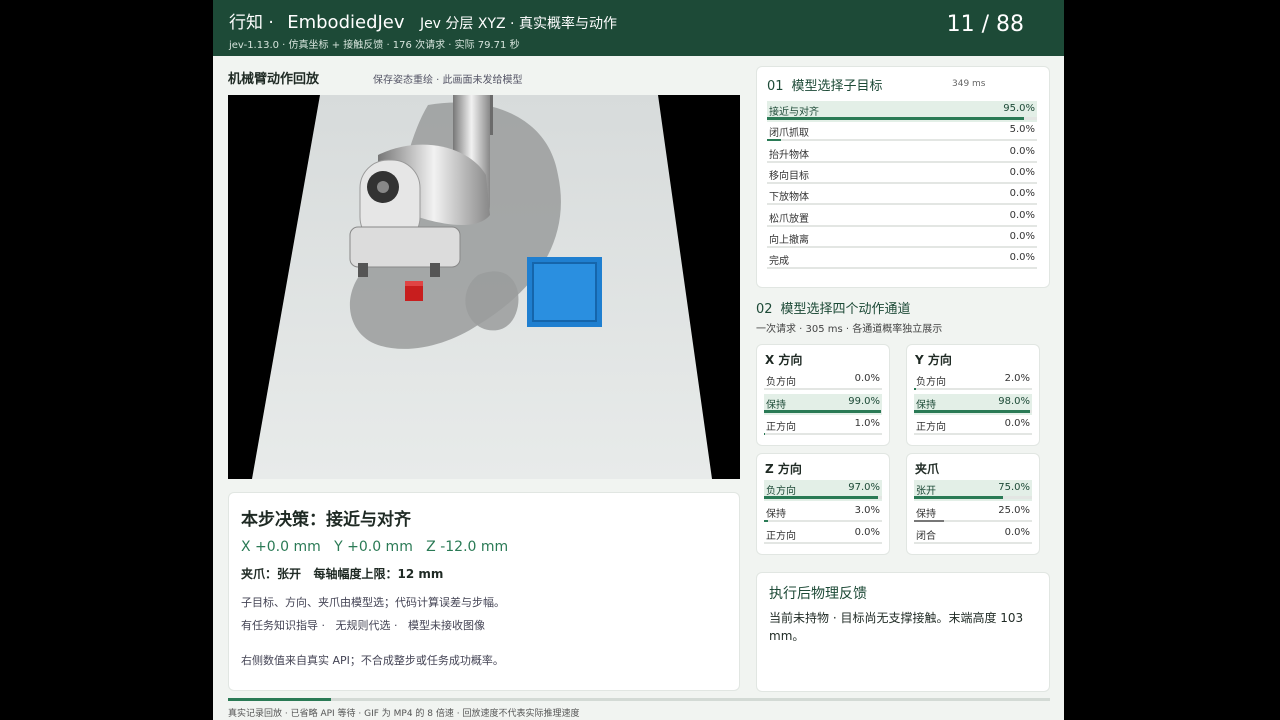 This screenshot has width=1280, height=720. I want to click on prob-value: 25.0%, so click(1014, 510).